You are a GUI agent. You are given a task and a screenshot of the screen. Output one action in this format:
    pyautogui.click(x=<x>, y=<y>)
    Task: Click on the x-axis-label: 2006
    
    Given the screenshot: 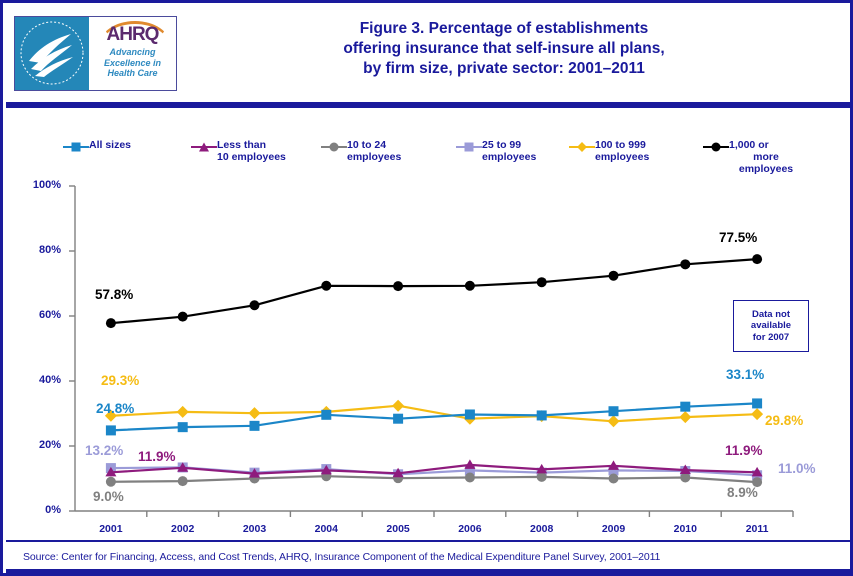 What is the action you would take?
    pyautogui.click(x=470, y=529)
    